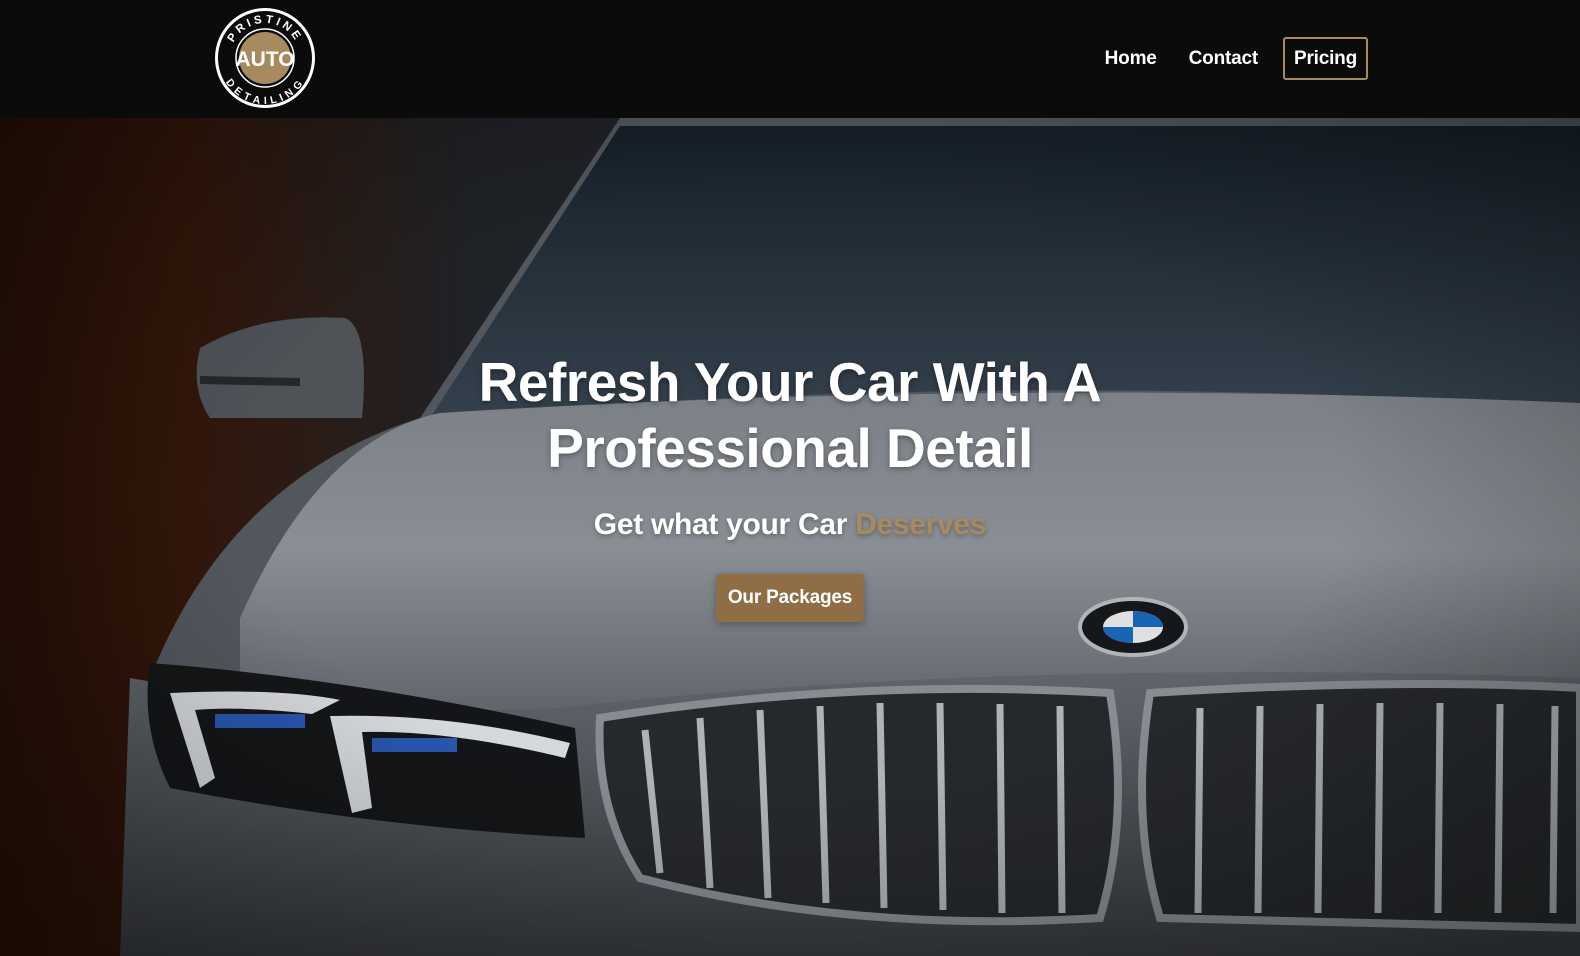 This screenshot has width=1580, height=956. I want to click on nav-home: Home, so click(1131, 58).